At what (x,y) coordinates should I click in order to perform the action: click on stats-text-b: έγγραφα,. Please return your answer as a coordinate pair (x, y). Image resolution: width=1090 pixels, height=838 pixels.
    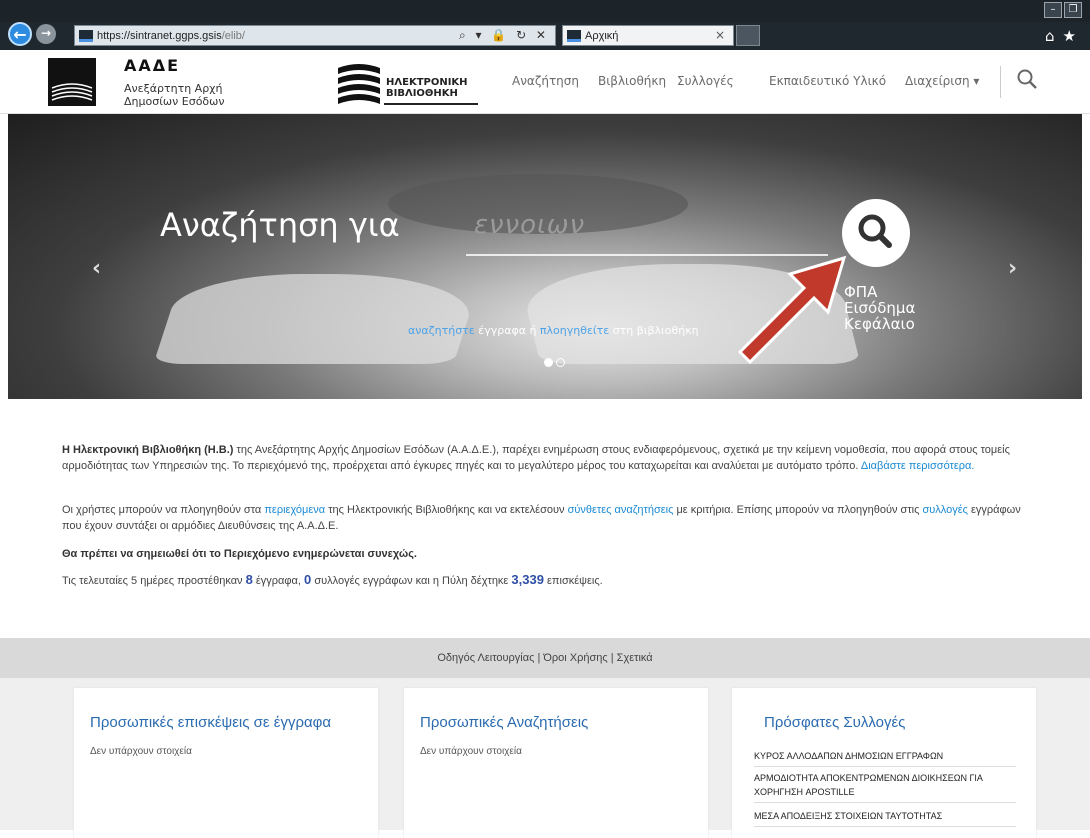
    Looking at the image, I should click on (278, 581).